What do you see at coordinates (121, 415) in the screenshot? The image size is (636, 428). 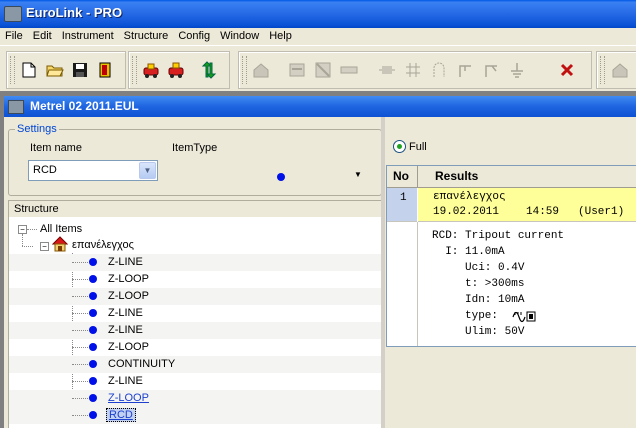 I see `tree-item-selected: RCD` at bounding box center [121, 415].